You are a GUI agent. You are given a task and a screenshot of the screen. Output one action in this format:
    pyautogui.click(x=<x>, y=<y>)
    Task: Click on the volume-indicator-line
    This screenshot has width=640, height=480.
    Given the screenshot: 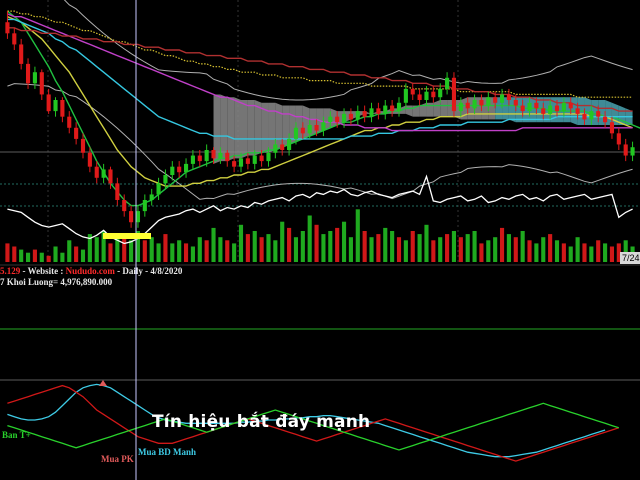 What is the action you would take?
    pyautogui.click(x=320, y=209)
    